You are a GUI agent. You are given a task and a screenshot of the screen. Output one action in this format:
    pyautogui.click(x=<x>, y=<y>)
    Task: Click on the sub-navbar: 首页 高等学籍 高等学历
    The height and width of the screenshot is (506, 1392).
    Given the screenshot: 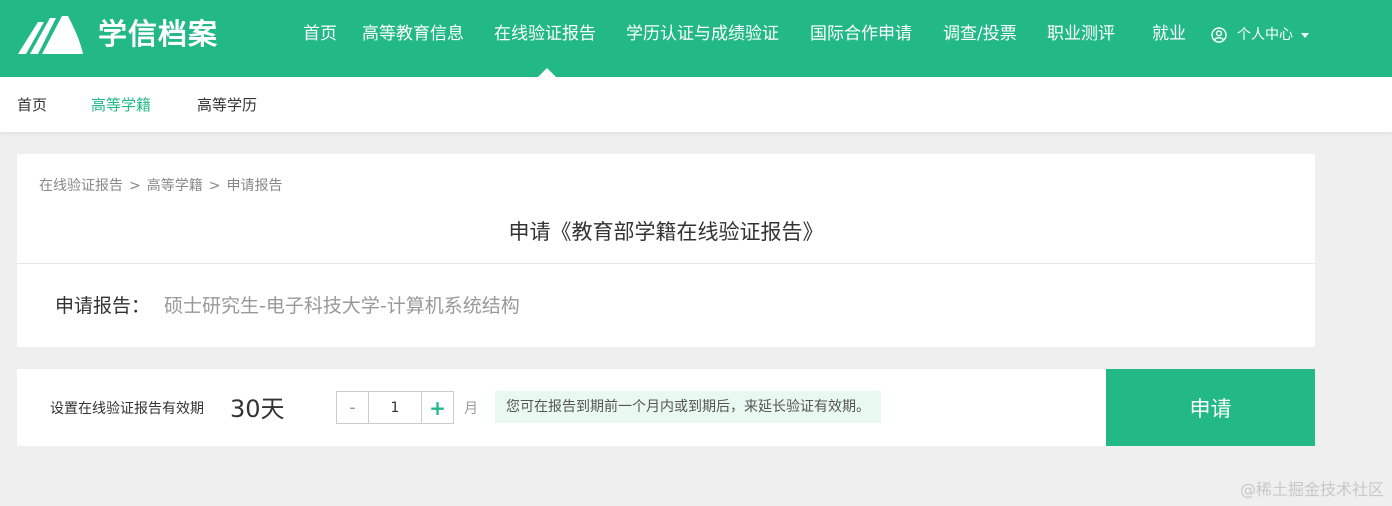 What is the action you would take?
    pyautogui.click(x=696, y=104)
    